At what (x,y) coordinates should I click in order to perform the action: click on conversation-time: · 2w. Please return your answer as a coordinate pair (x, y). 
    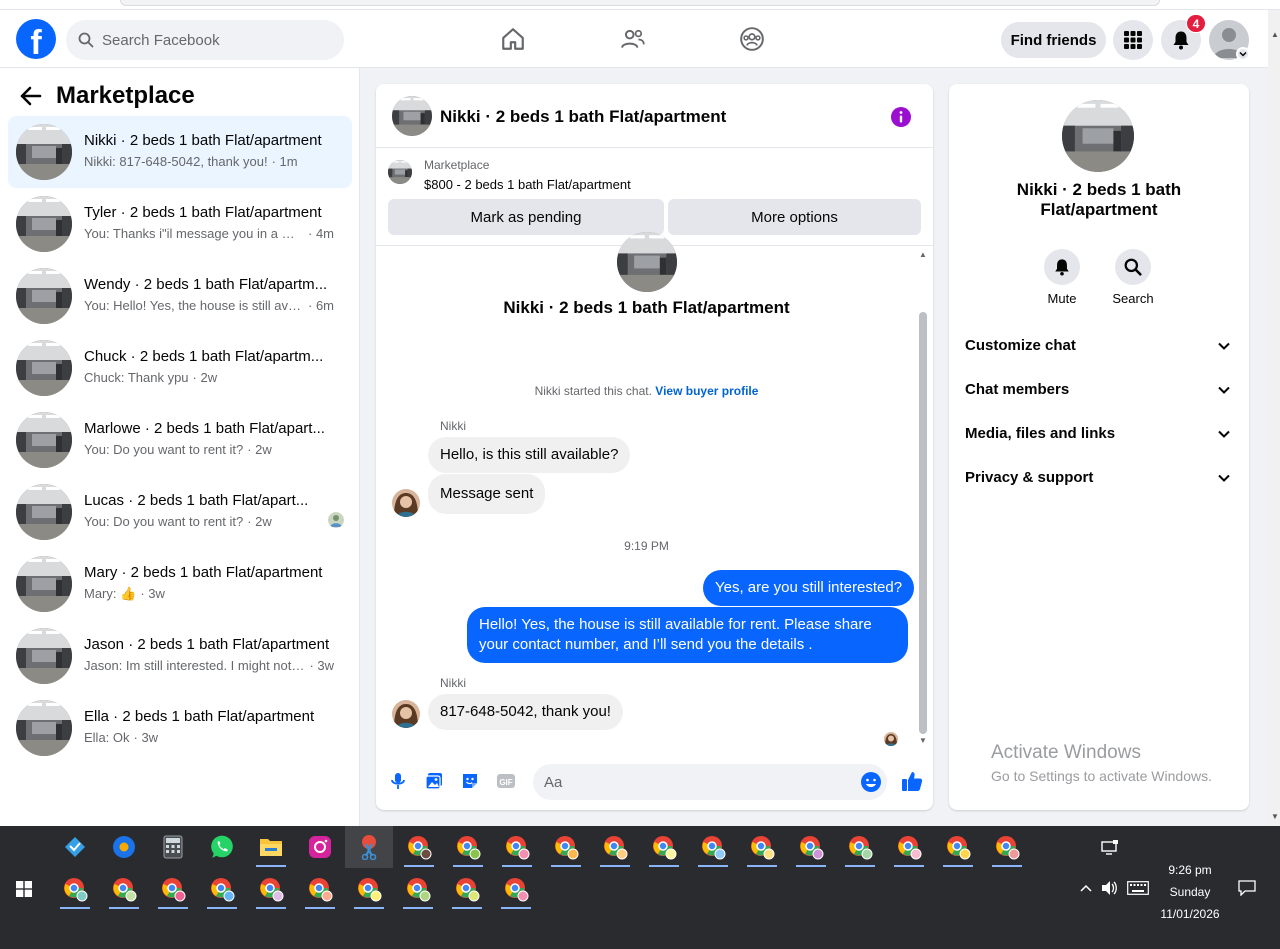
    Looking at the image, I should click on (205, 377).